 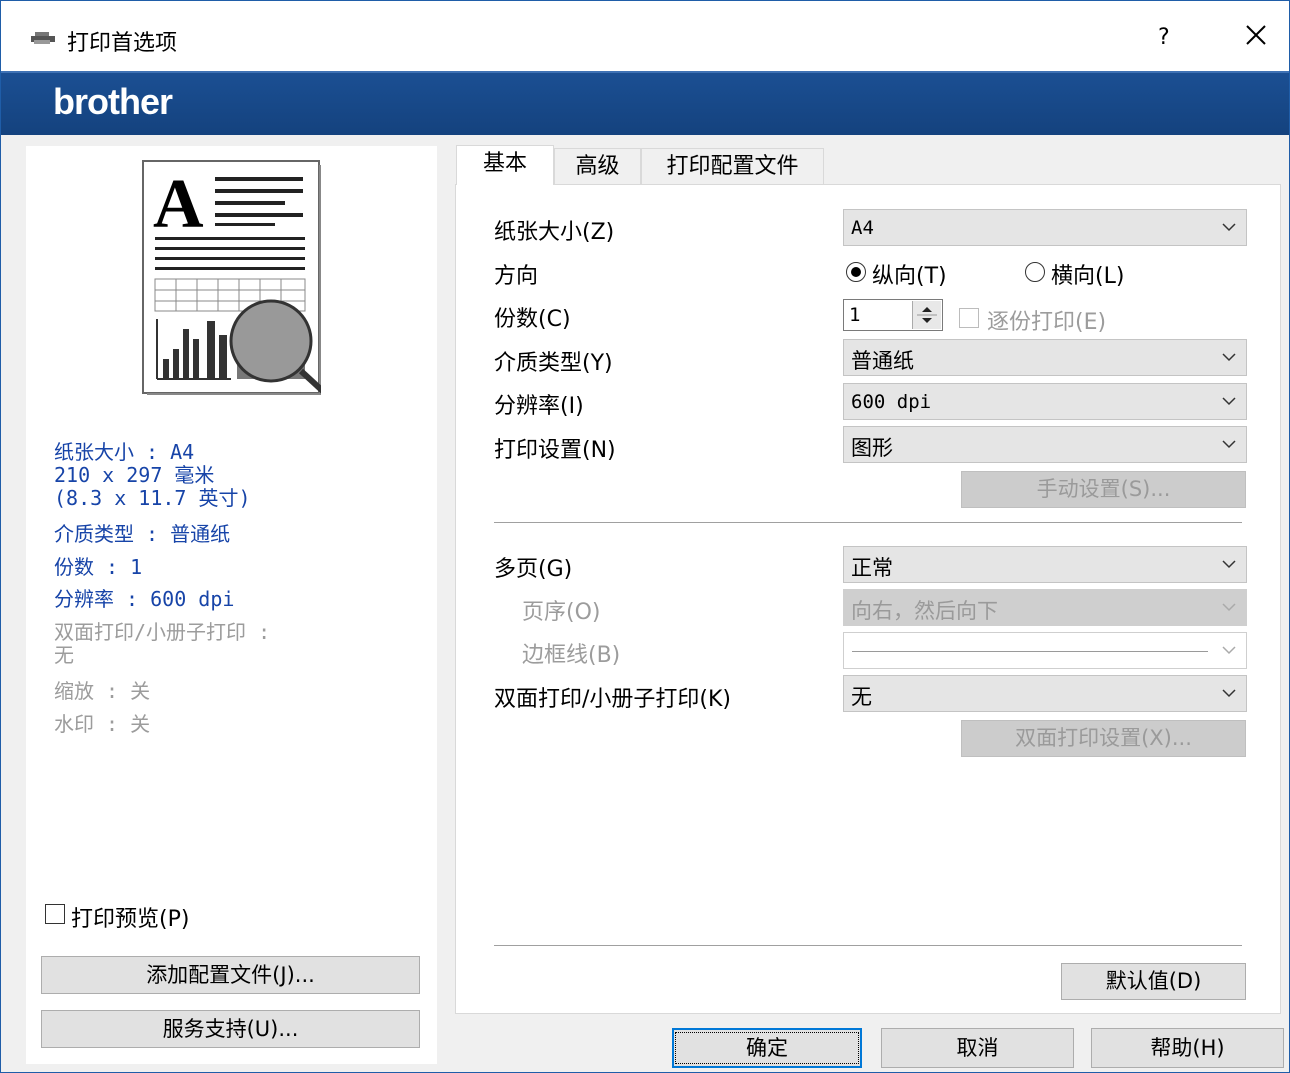 What do you see at coordinates (1045, 650) in the screenshot?
I see `border-line-select` at bounding box center [1045, 650].